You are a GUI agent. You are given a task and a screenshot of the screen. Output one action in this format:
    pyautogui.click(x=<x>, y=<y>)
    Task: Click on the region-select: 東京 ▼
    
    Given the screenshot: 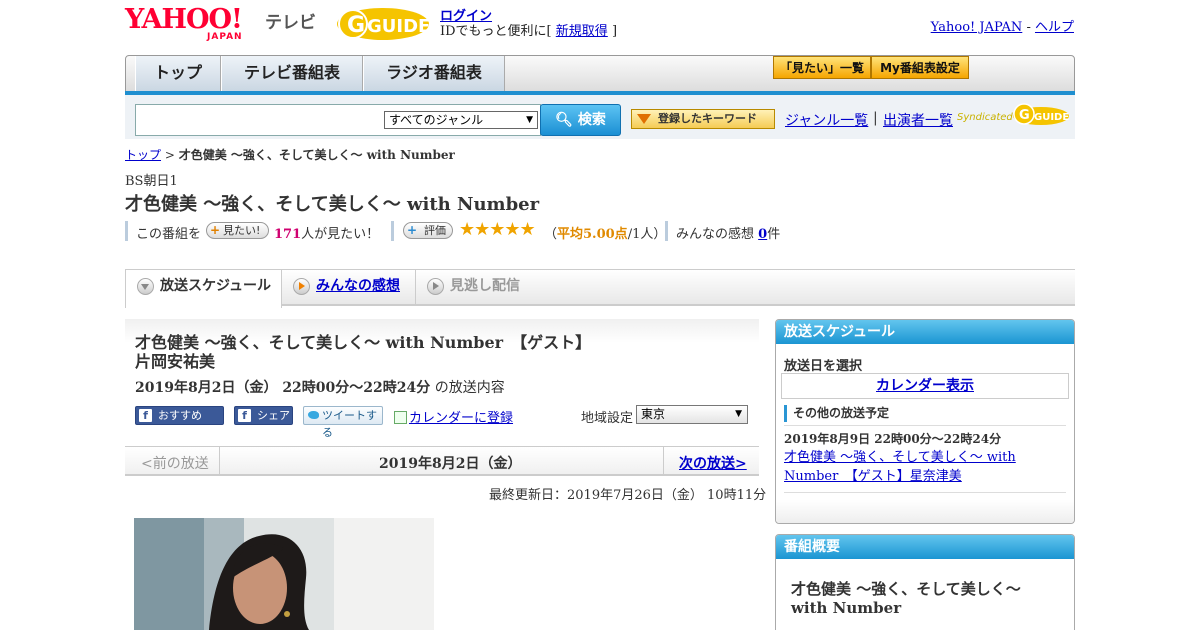 What is the action you would take?
    pyautogui.click(x=692, y=414)
    